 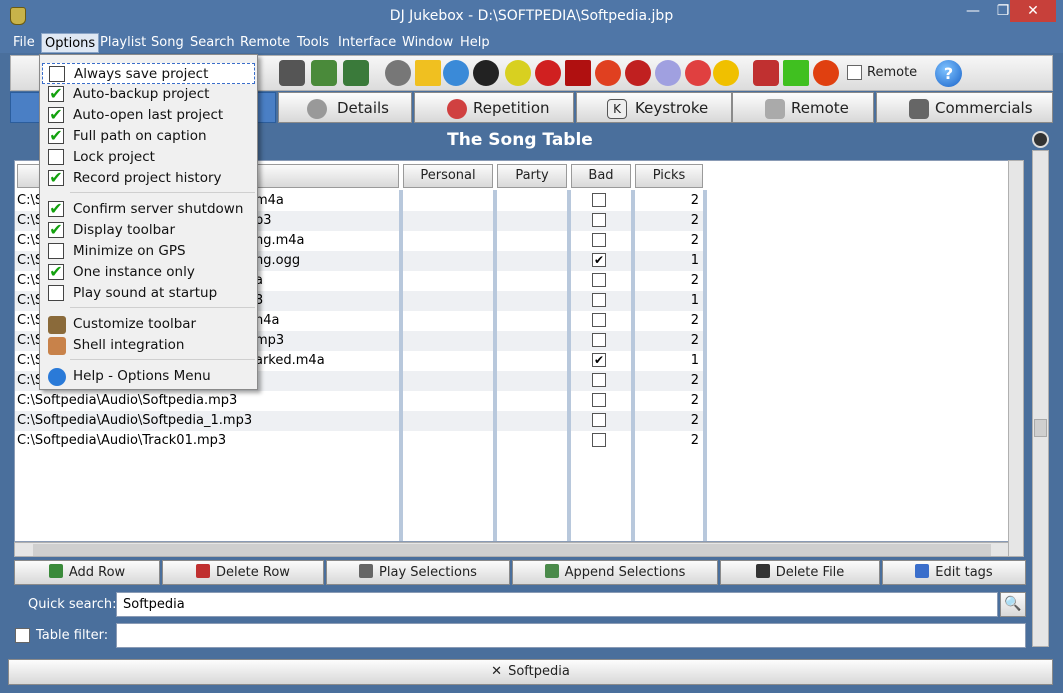 What do you see at coordinates (518, 73) in the screenshot?
I see `yellow-disc-icon` at bounding box center [518, 73].